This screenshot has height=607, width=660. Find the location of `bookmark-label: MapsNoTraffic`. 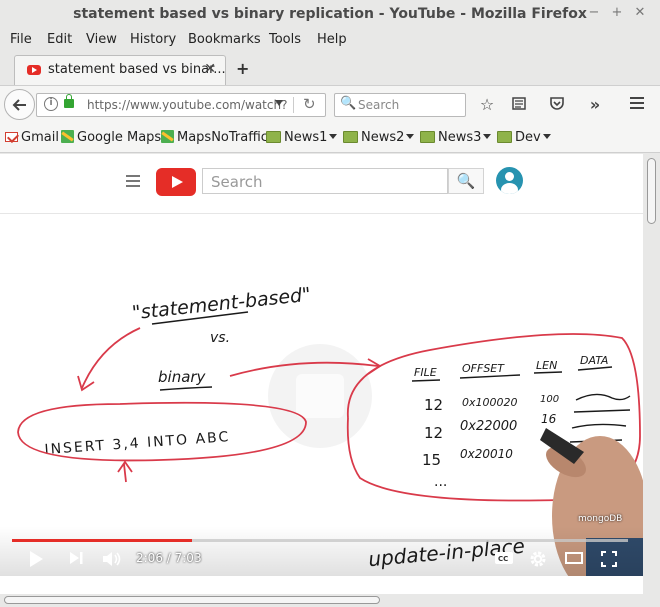

bookmark-label: MapsNoTraffic is located at coordinates (222, 137).